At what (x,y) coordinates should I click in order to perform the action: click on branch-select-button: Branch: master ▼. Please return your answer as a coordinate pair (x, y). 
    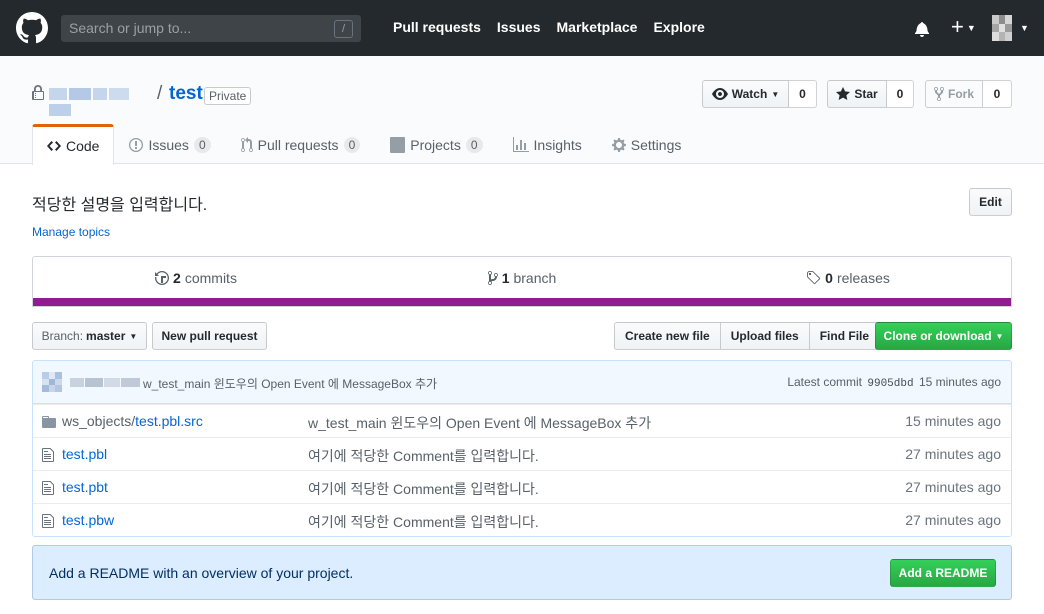
    Looking at the image, I should click on (89, 336).